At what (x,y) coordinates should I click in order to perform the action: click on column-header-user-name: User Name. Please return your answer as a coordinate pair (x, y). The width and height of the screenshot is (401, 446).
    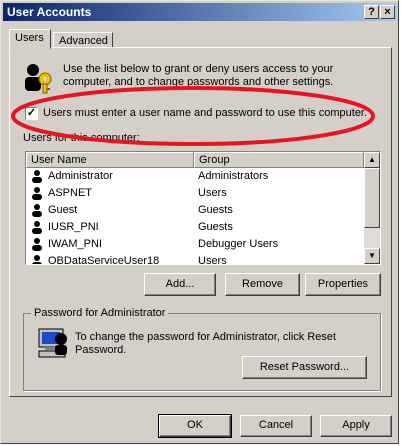
    Looking at the image, I should click on (110, 160).